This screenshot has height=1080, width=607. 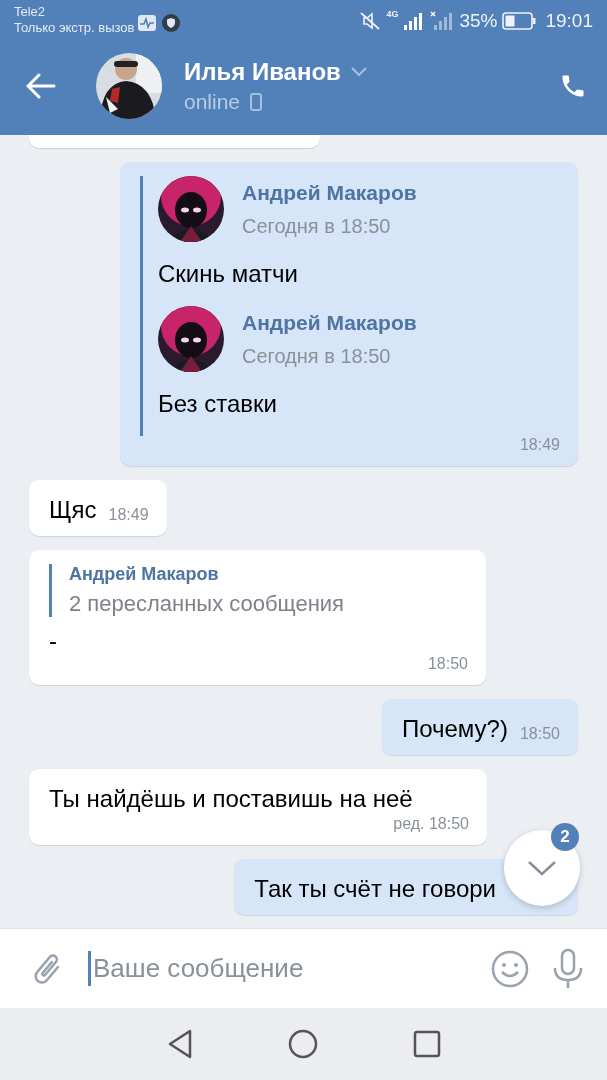 What do you see at coordinates (256, 101) in the screenshot?
I see `phone-device-icon` at bounding box center [256, 101].